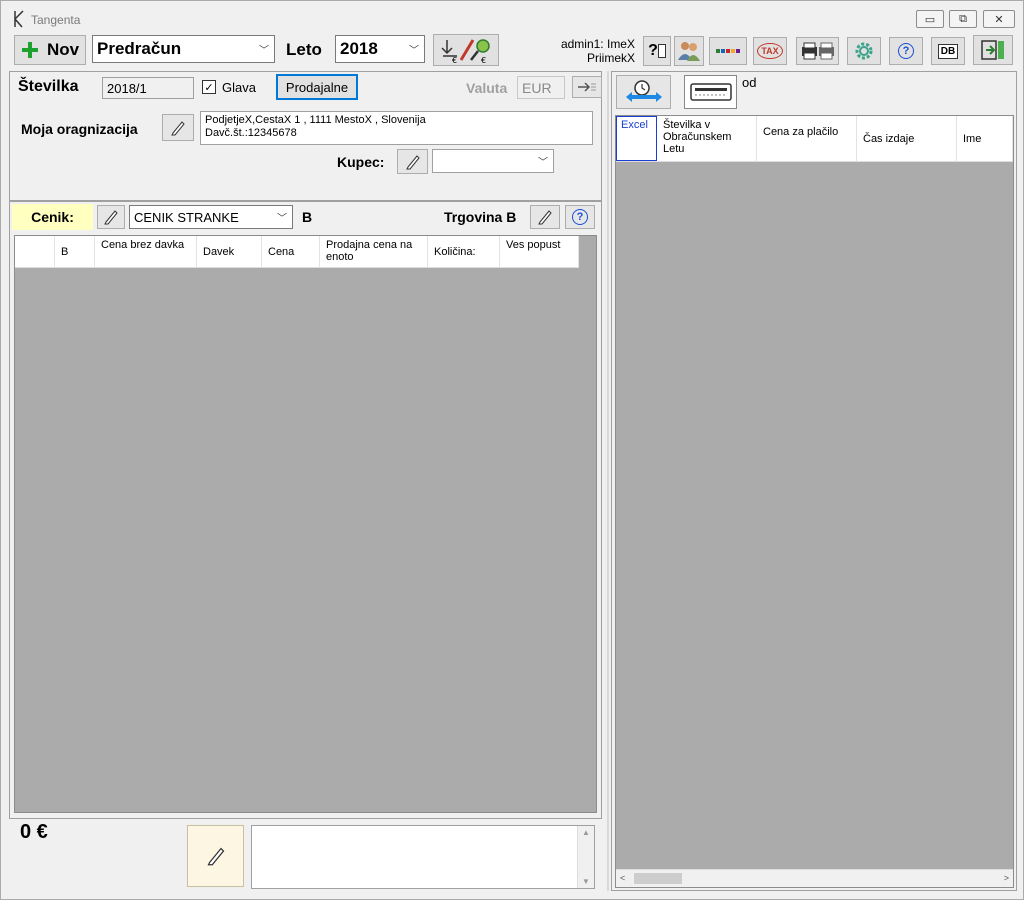 The width and height of the screenshot is (1024, 900). Describe the element at coordinates (127, 88) in the screenshot. I see `number-value: 2018/1` at that location.